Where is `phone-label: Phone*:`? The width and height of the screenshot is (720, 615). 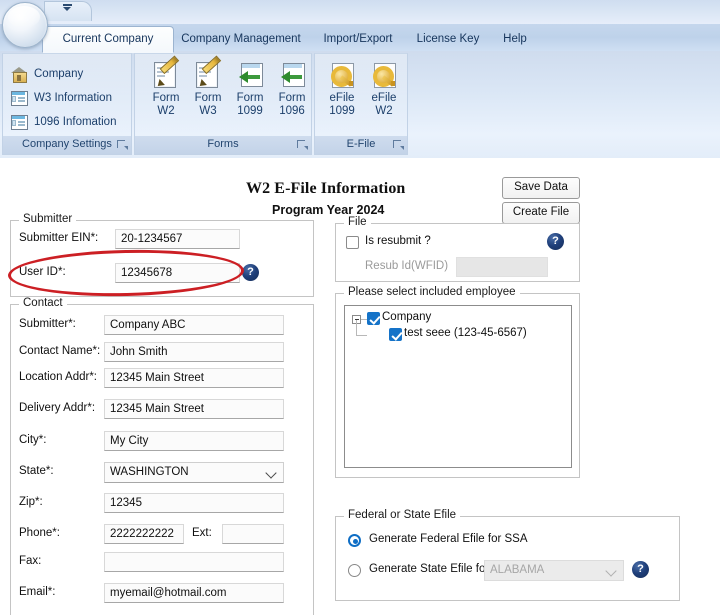 phone-label: Phone*: is located at coordinates (39, 533).